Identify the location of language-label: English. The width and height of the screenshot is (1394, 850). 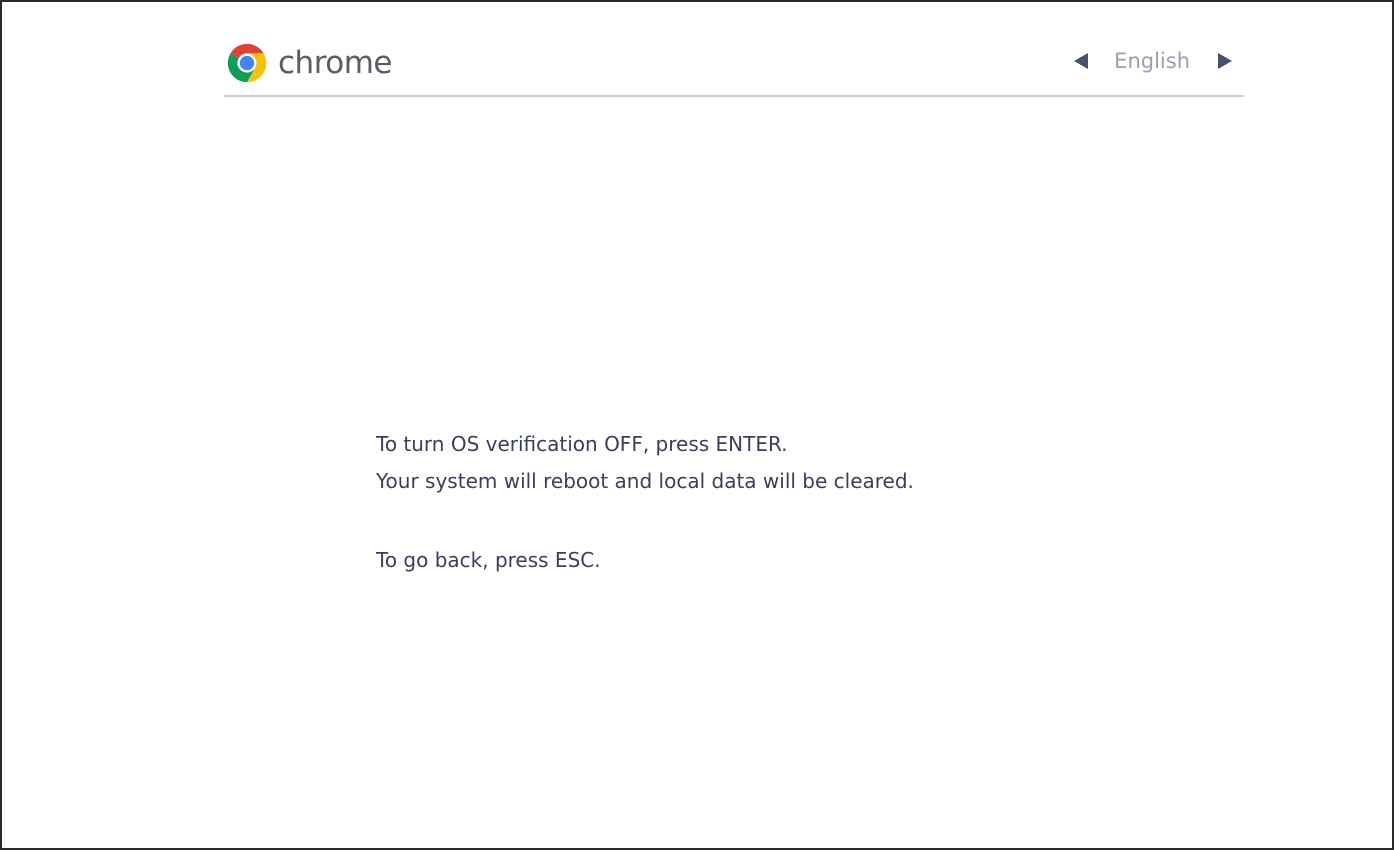
(1152, 61).